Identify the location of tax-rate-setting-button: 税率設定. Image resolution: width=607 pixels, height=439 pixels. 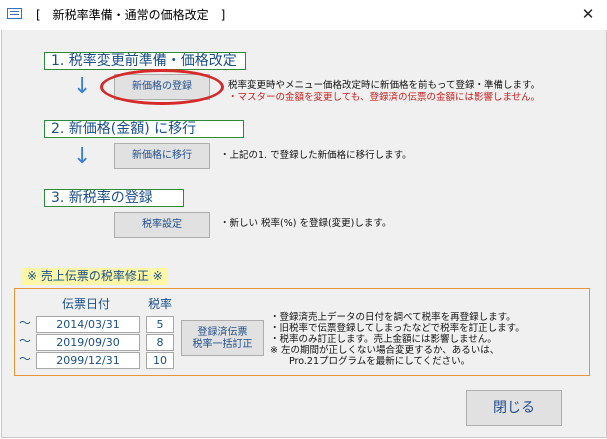
(162, 225).